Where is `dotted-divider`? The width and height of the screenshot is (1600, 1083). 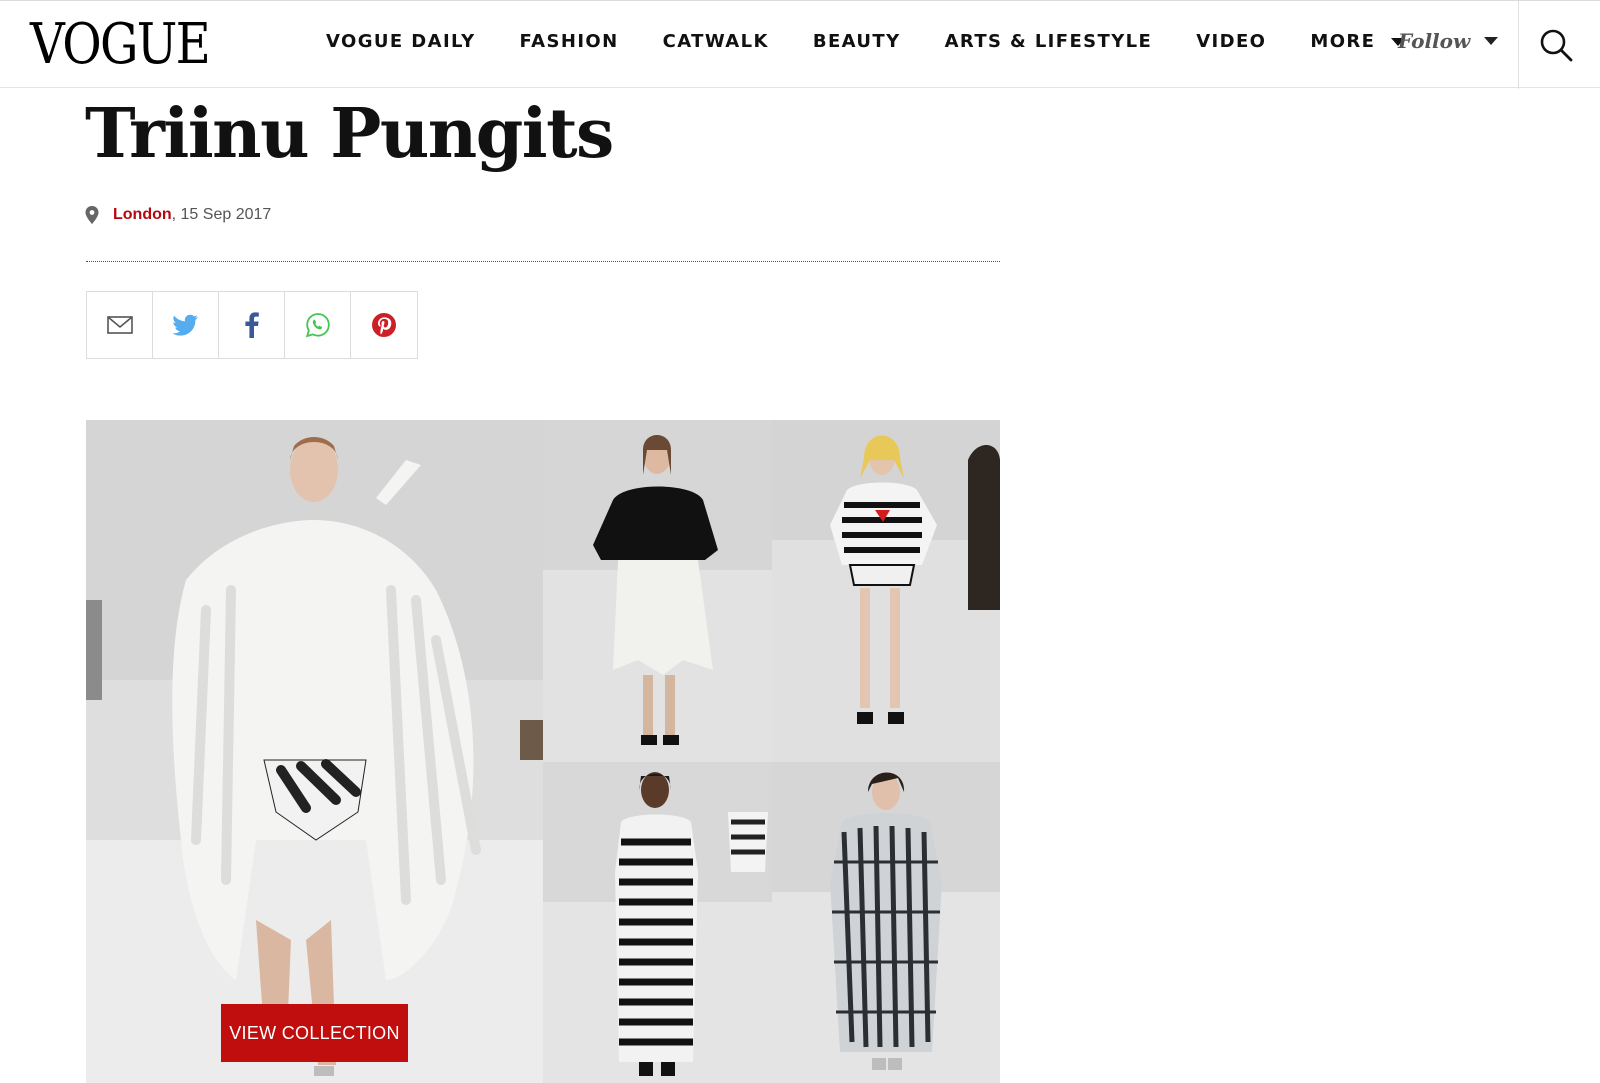 dotted-divider is located at coordinates (543, 261).